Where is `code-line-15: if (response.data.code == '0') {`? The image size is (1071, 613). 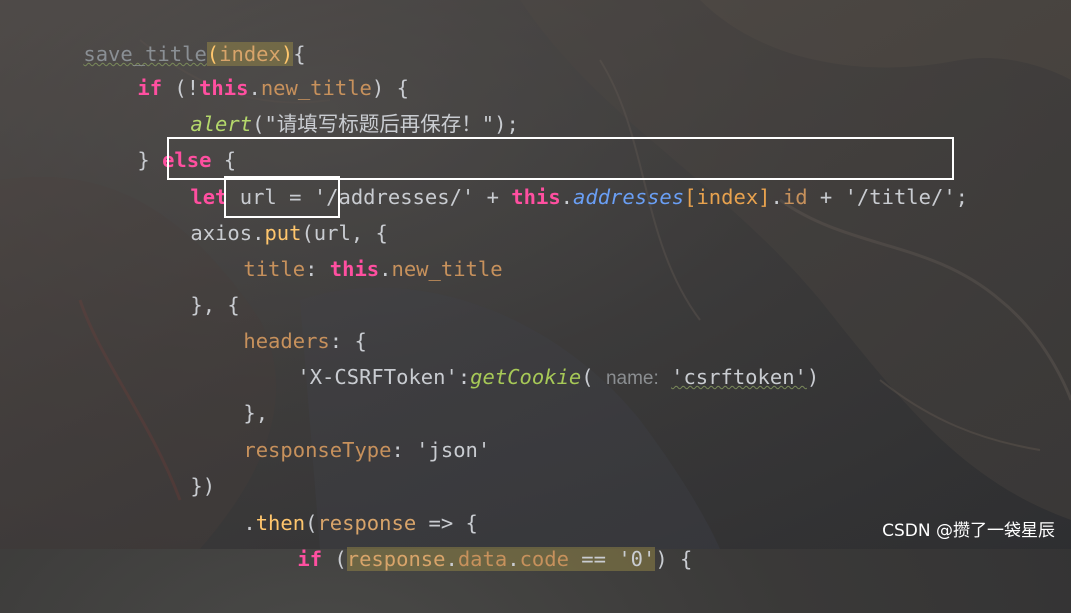
code-line-15: if (response.data.code == '0') { is located at coordinates (495, 559).